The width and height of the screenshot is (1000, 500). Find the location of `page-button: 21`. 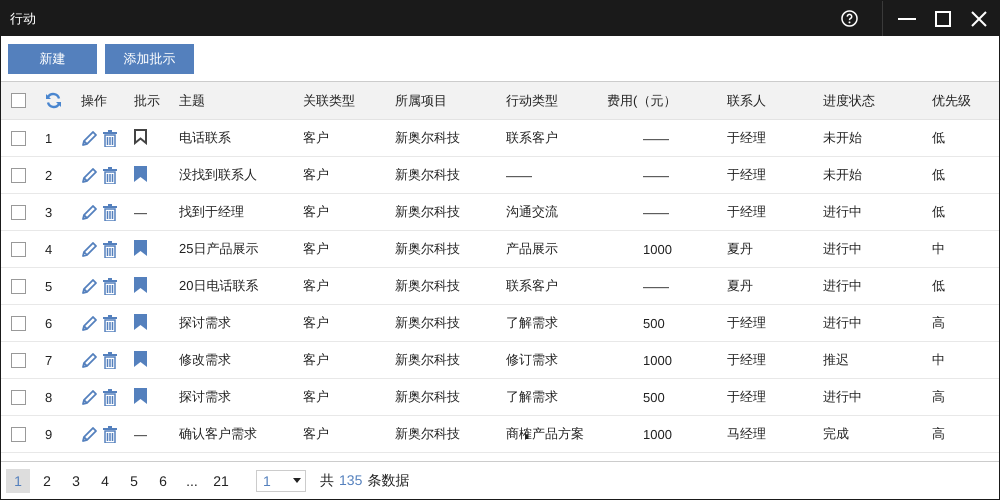

page-button: 21 is located at coordinates (221, 480).